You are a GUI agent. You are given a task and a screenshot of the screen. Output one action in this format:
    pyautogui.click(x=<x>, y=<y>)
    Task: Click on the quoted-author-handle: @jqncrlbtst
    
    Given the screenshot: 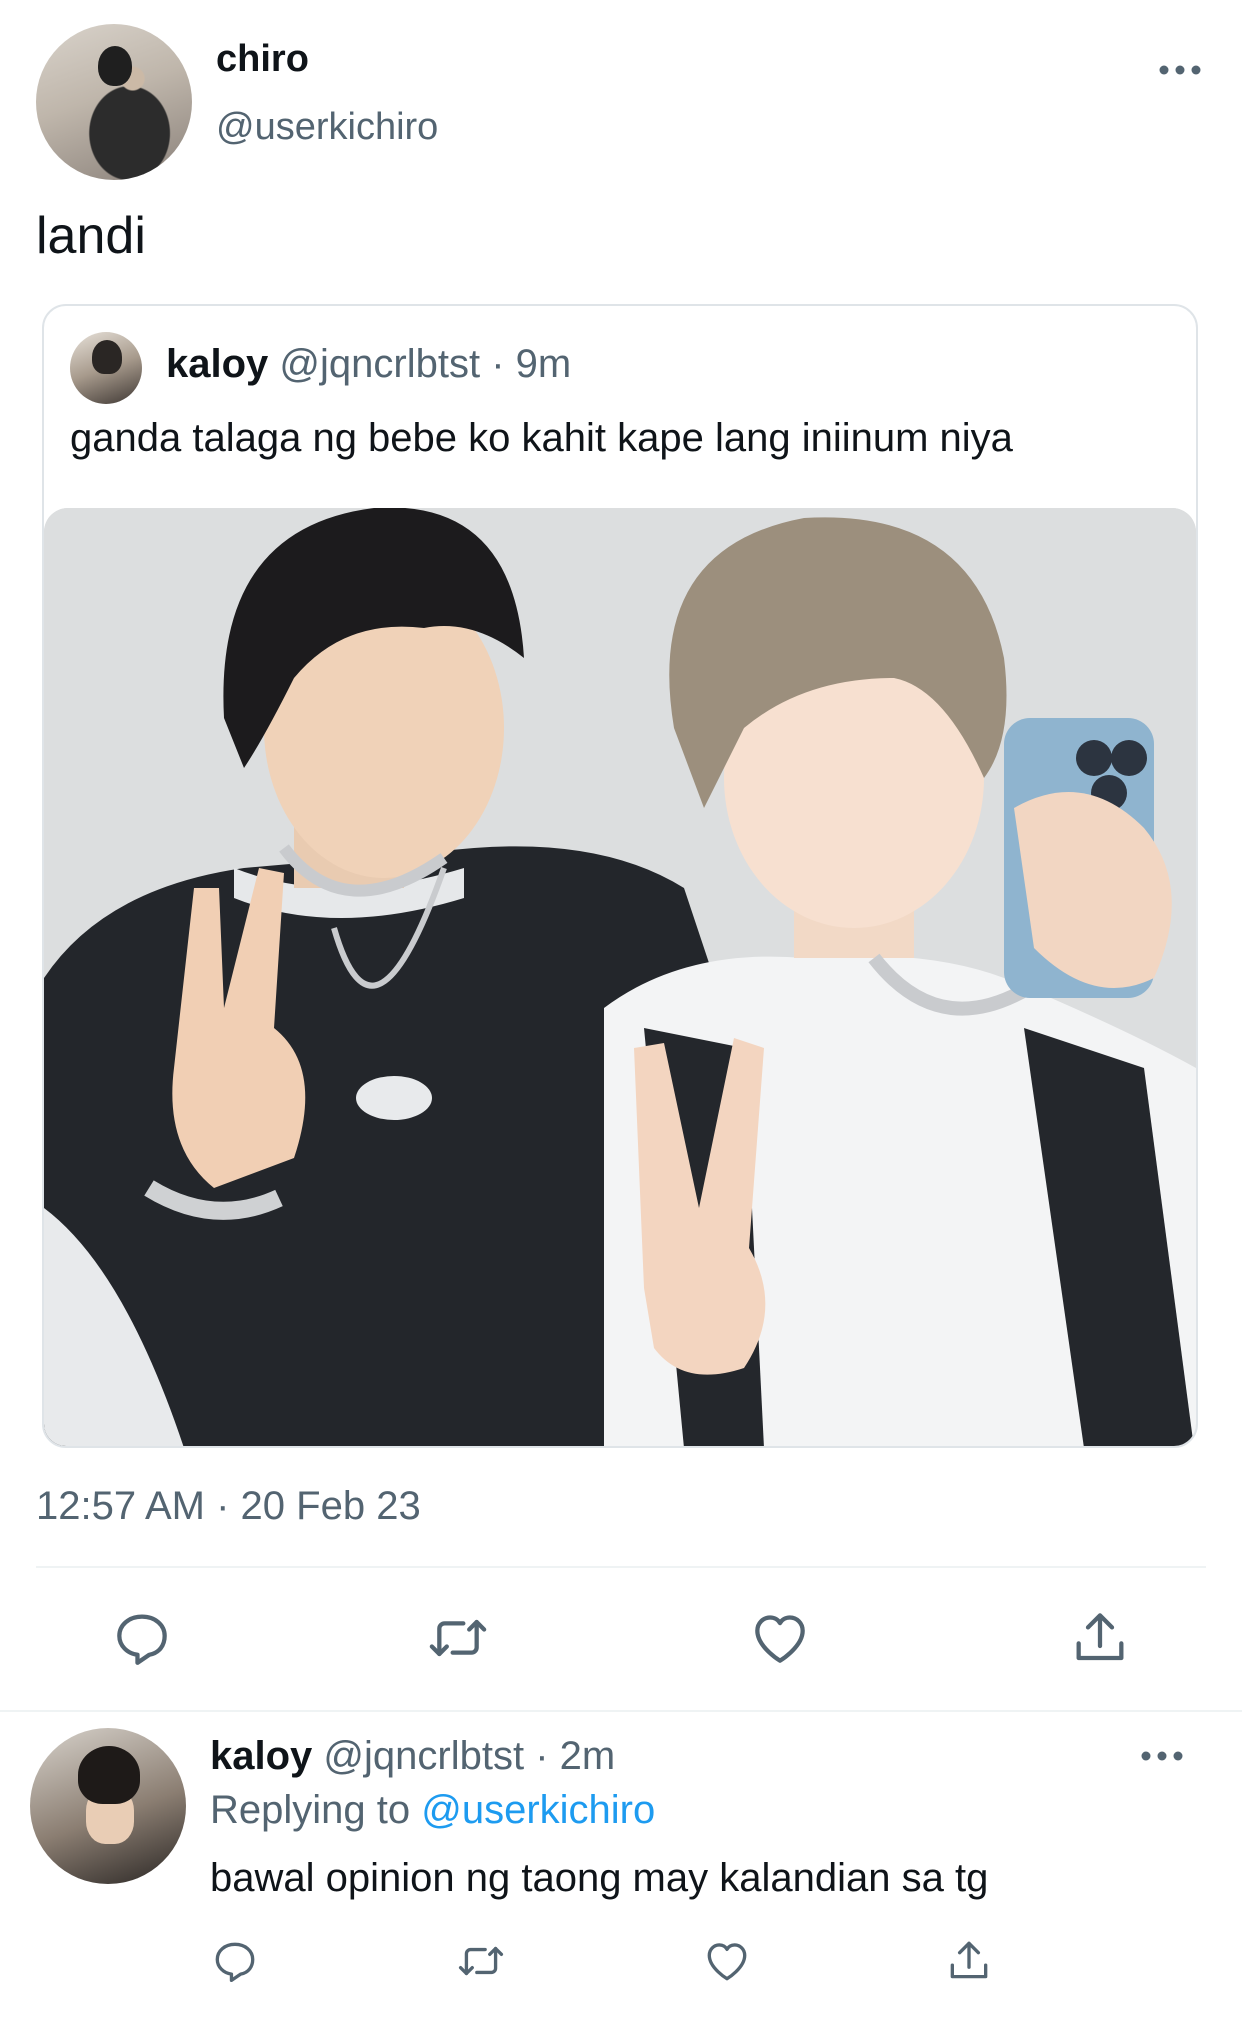 What is the action you would take?
    pyautogui.click(x=380, y=364)
    